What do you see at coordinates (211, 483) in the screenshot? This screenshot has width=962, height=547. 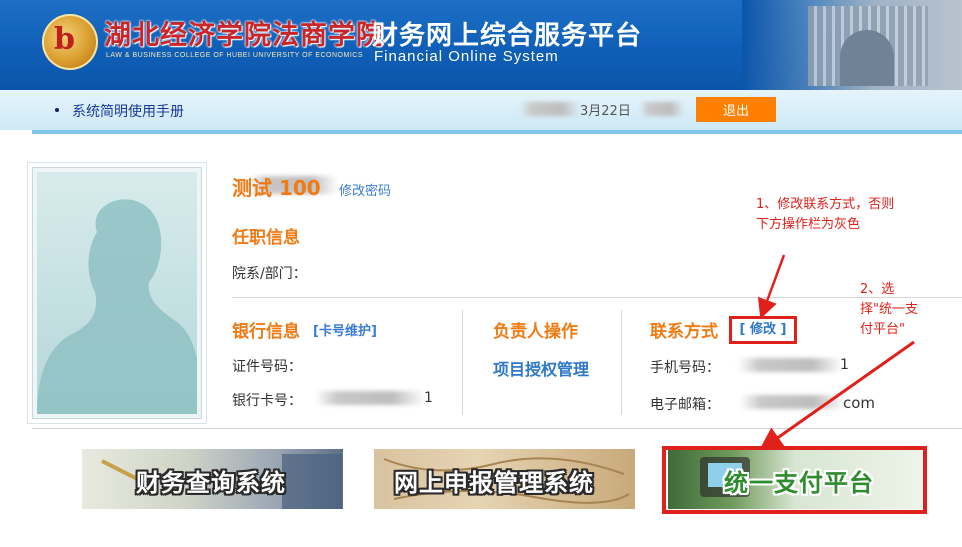 I see `finance-query-label: 财务查询系统` at bounding box center [211, 483].